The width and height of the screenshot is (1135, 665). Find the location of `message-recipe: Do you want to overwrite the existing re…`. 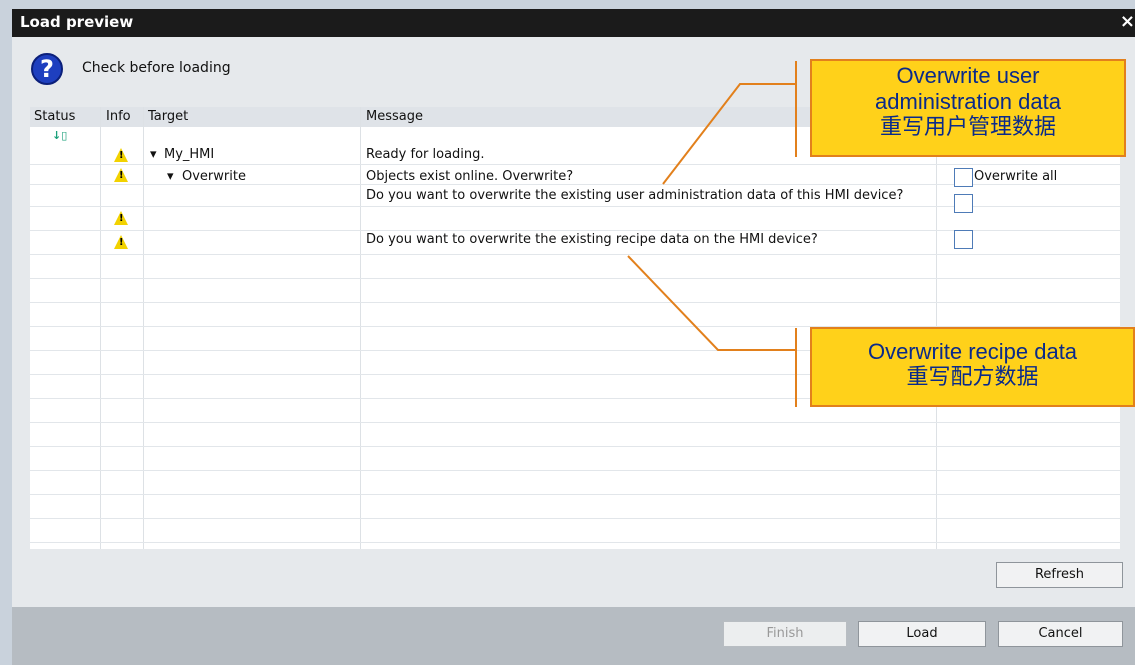

message-recipe: Do you want to overwrite the existing re… is located at coordinates (592, 239).